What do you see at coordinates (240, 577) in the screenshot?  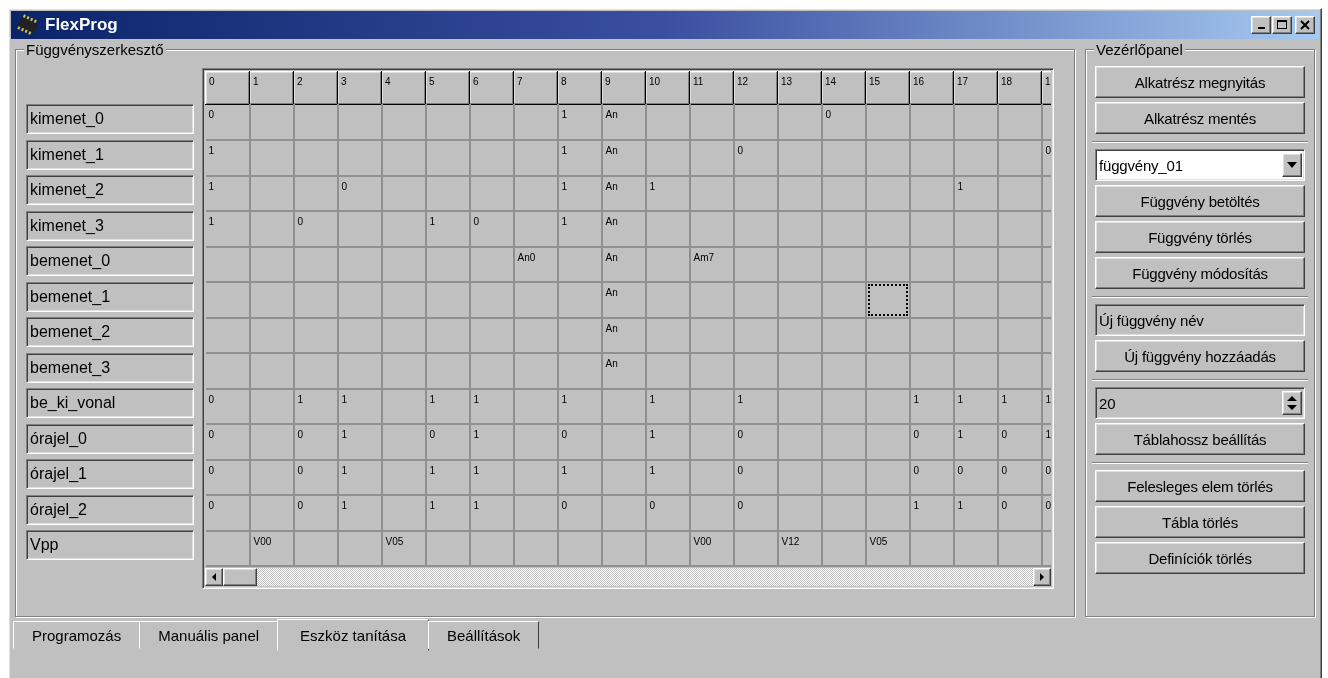 I see `scrollbar-thumb` at bounding box center [240, 577].